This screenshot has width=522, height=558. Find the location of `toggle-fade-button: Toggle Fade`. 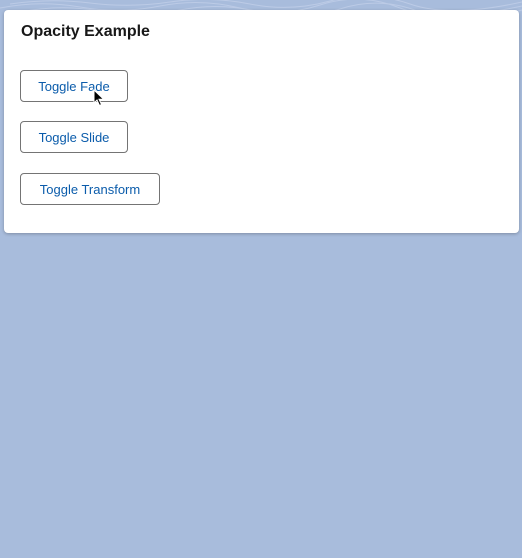

toggle-fade-button: Toggle Fade is located at coordinates (74, 86).